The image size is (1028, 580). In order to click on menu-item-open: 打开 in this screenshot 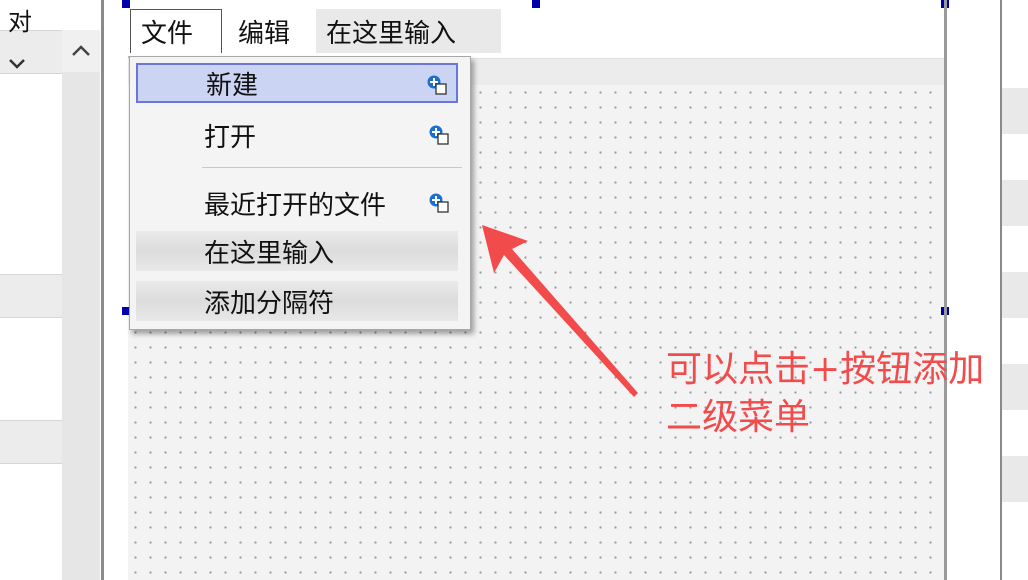, I will do `click(297, 135)`.